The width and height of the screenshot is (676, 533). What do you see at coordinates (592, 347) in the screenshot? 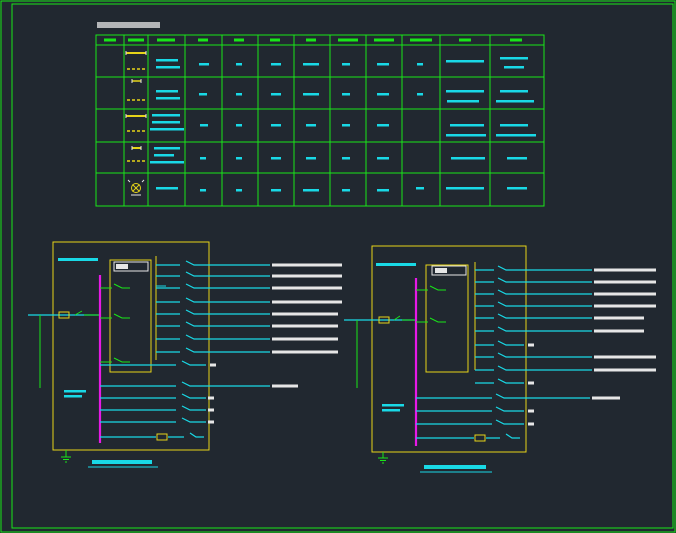
I see `panel-right-circuit-labels` at bounding box center [592, 347].